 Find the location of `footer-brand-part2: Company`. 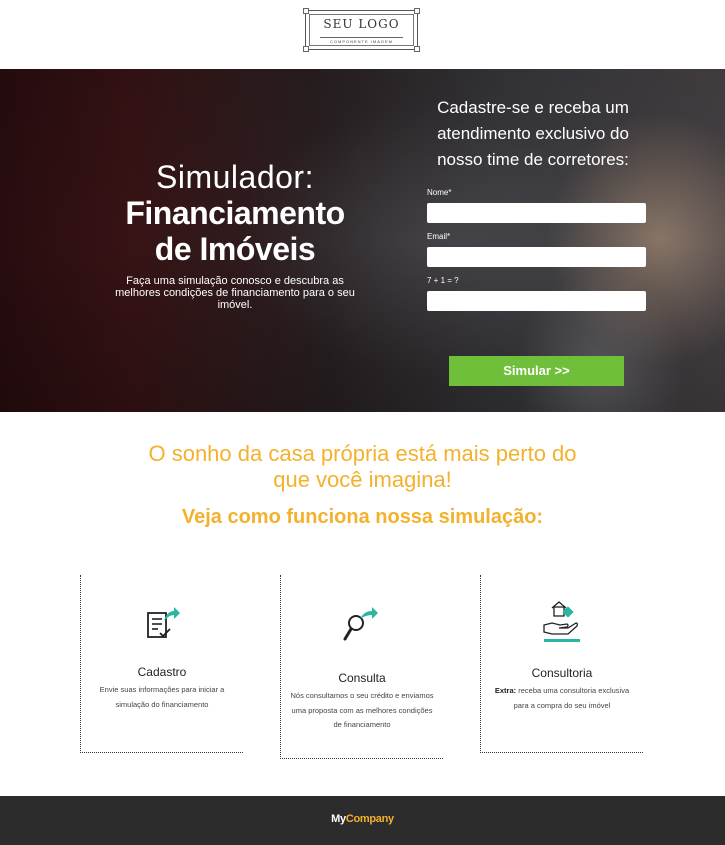

footer-brand-part2: Company is located at coordinates (369, 819).